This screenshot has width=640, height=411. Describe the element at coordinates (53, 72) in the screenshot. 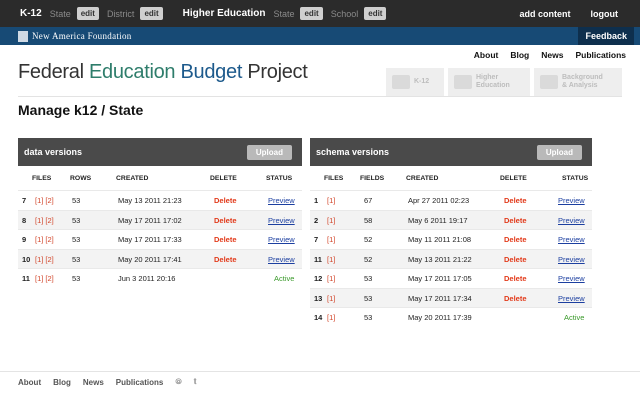

I see `title-part-federal: Federal` at that location.